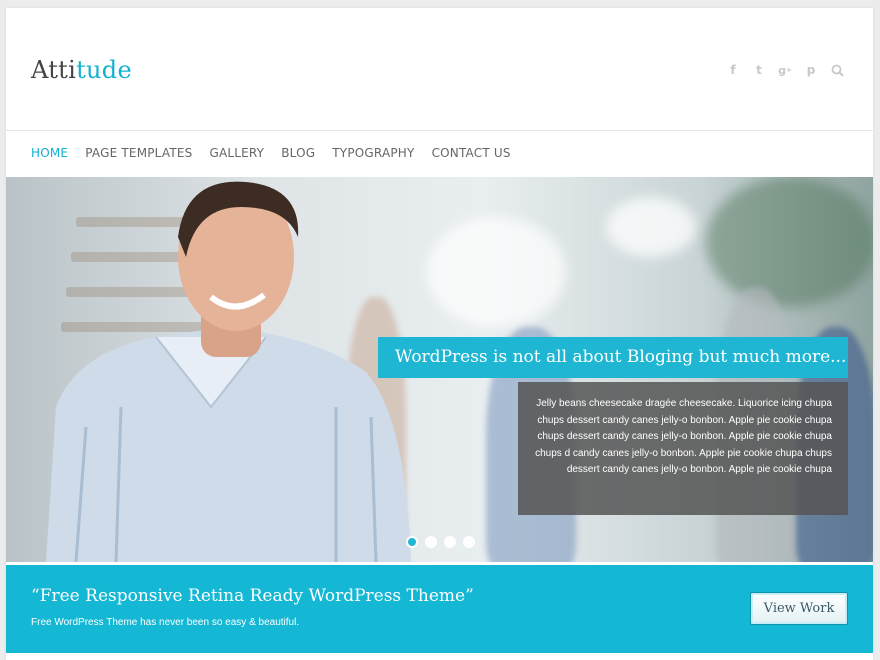  Describe the element at coordinates (49, 153) in the screenshot. I see `nav-item-home: HOME` at that location.